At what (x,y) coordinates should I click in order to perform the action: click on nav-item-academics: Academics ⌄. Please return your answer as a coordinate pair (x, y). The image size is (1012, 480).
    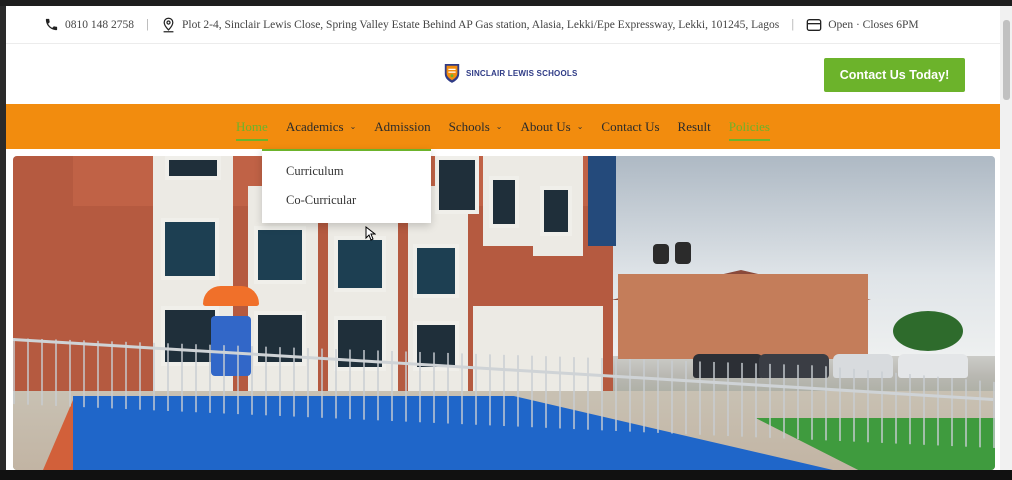
    Looking at the image, I should click on (321, 127).